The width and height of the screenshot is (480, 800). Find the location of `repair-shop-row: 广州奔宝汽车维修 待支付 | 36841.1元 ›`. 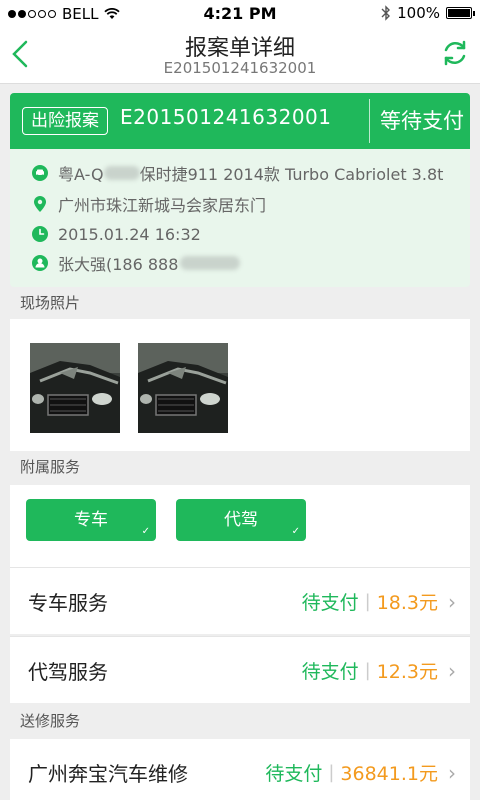

repair-shop-row: 广州奔宝汽车维修 待支付 | 36841.1元 › is located at coordinates (240, 769).